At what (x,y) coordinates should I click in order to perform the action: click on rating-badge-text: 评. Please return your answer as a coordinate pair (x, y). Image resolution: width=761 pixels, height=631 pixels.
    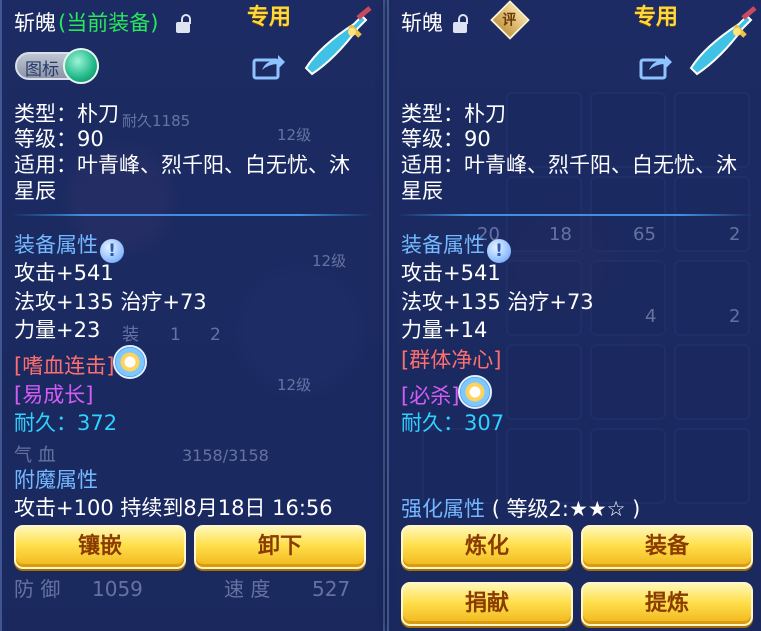
    Looking at the image, I should click on (509, 20).